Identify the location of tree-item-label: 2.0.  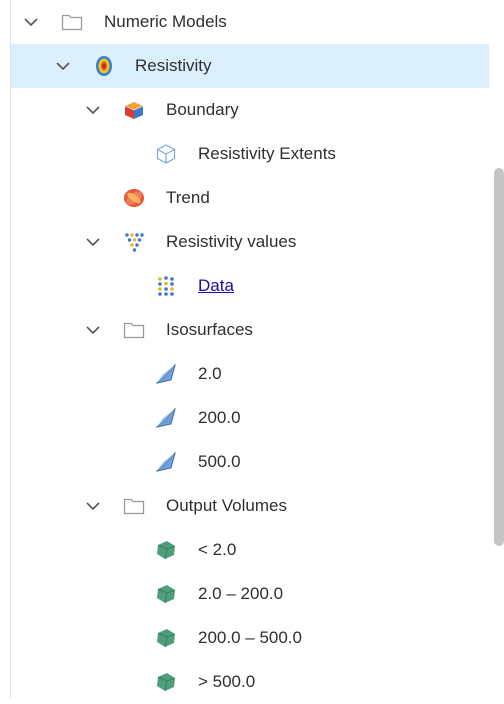
(210, 373).